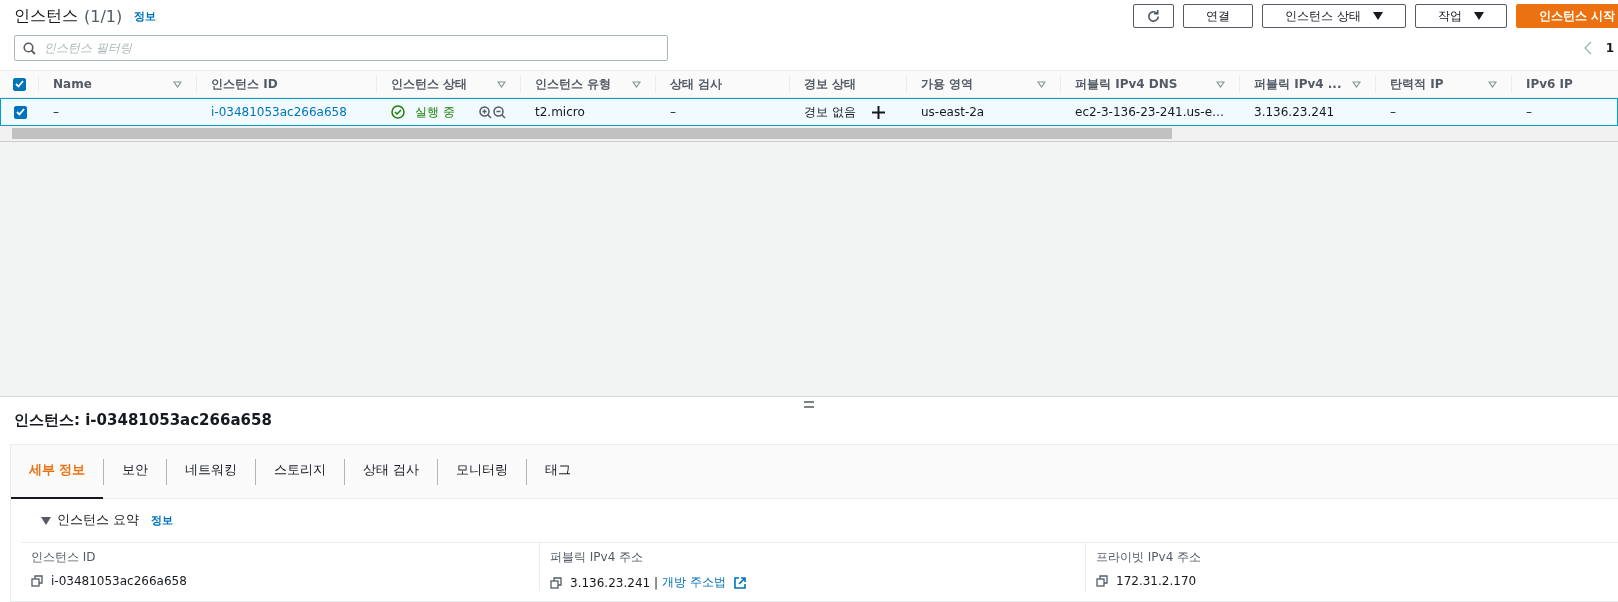 The image size is (1618, 602). Describe the element at coordinates (809, 134) in the screenshot. I see `horizontal-scrollbar` at that location.